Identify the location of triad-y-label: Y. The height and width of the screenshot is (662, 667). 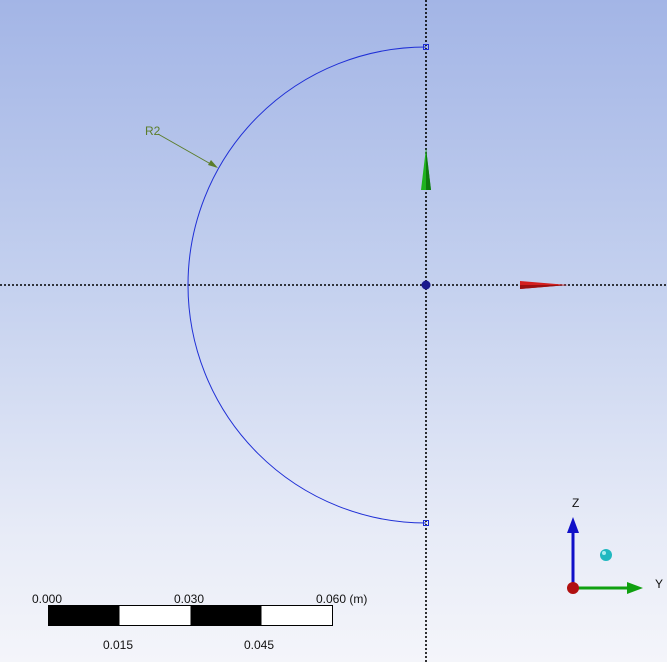
(659, 584).